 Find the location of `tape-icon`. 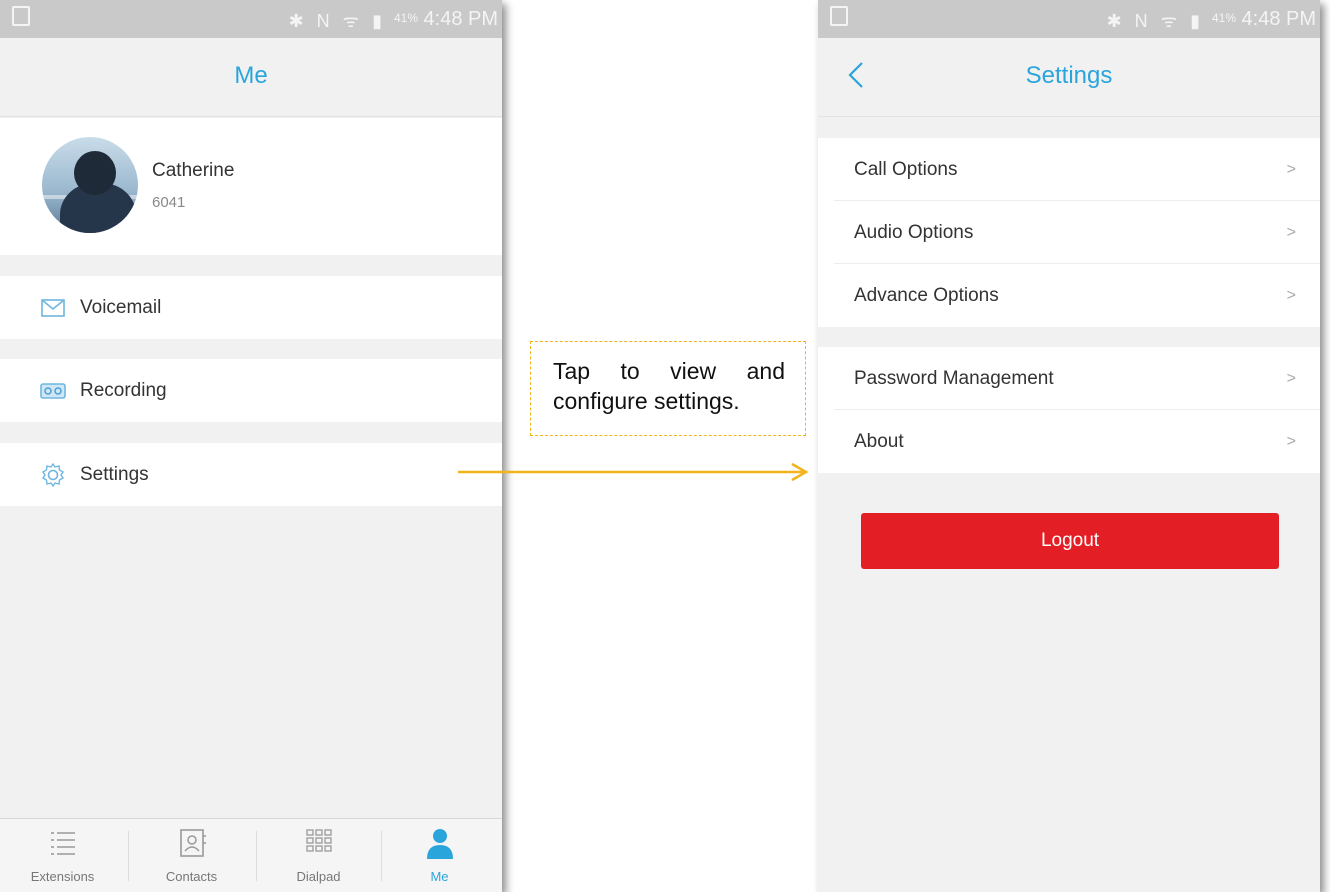

tape-icon is located at coordinates (53, 390).